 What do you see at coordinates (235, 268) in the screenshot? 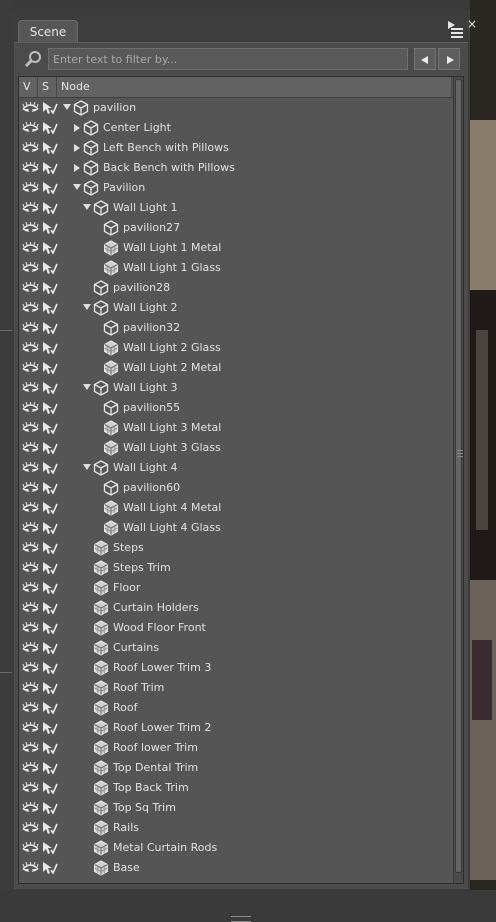
I see `node-row: Wall Light 1 Glass` at bounding box center [235, 268].